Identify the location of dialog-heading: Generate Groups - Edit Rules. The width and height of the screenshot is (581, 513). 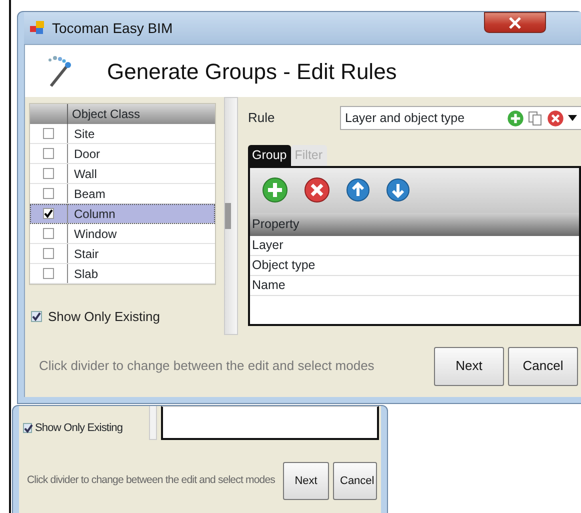
(252, 72).